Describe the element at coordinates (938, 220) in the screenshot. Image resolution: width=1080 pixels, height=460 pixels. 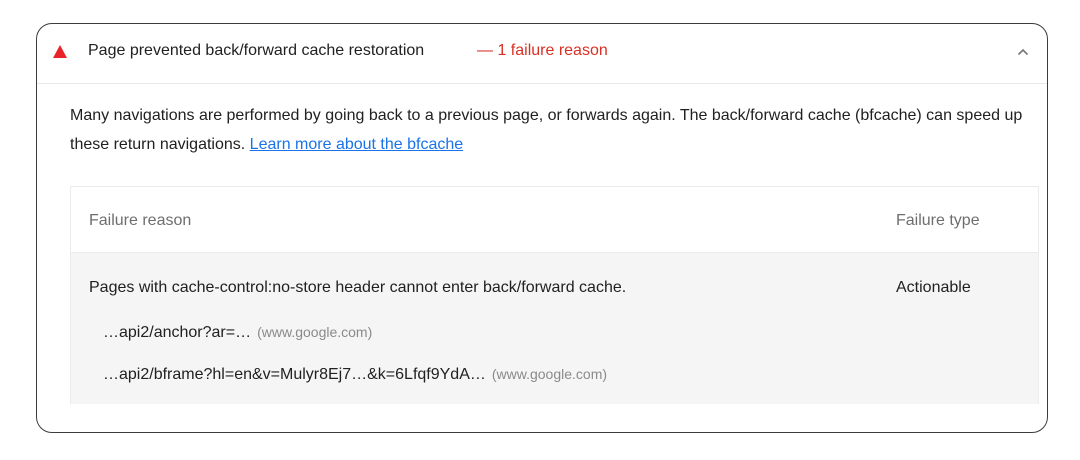
I see `column-header-type: Failure type` at that location.